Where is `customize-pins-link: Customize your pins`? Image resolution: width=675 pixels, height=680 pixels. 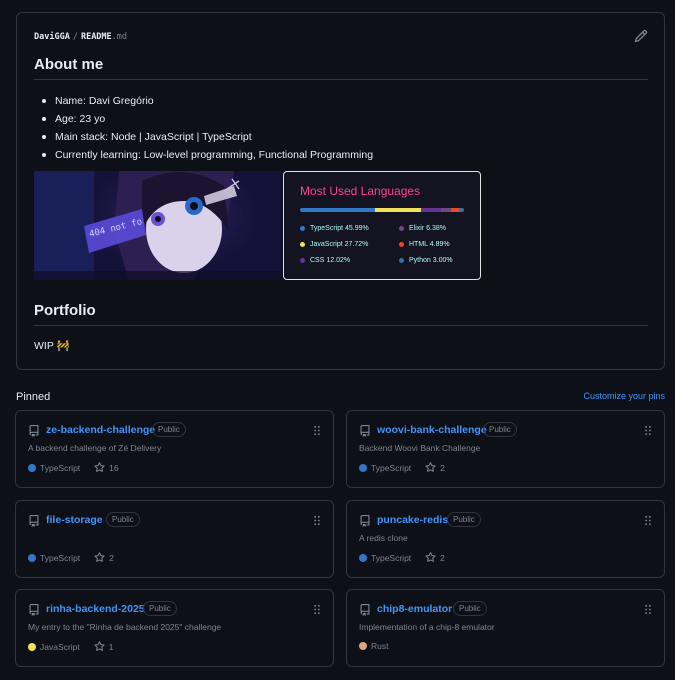
customize-pins-link: Customize your pins is located at coordinates (624, 396).